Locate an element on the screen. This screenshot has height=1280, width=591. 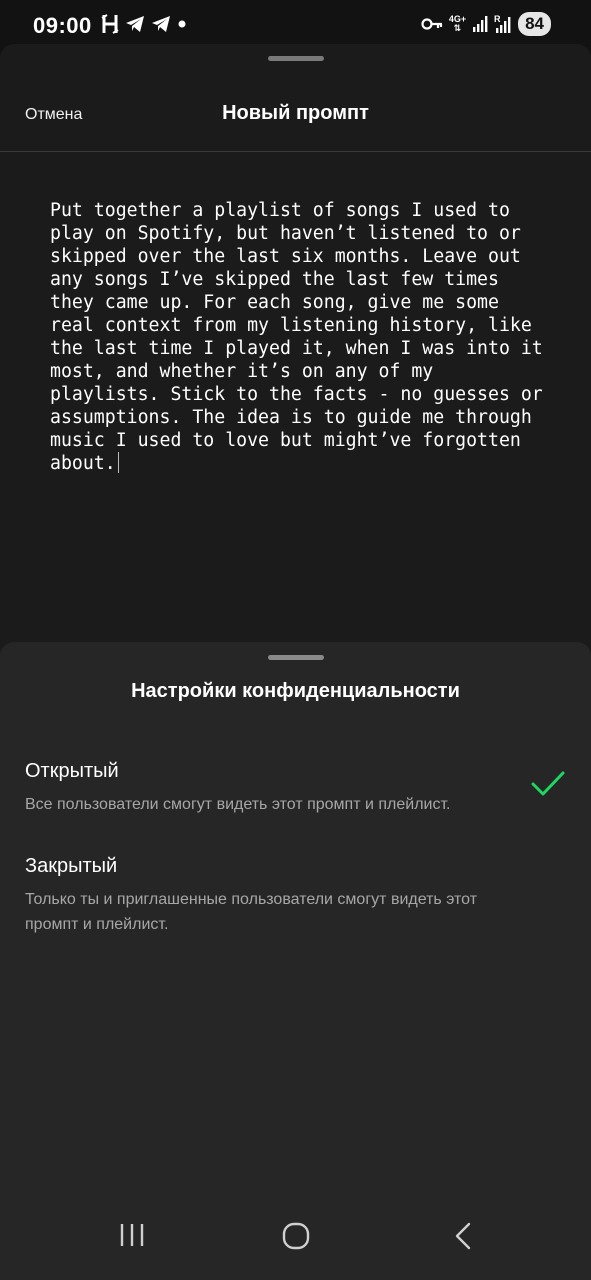
status-right: 4G+ ⇅ R 84 is located at coordinates (486, 24).